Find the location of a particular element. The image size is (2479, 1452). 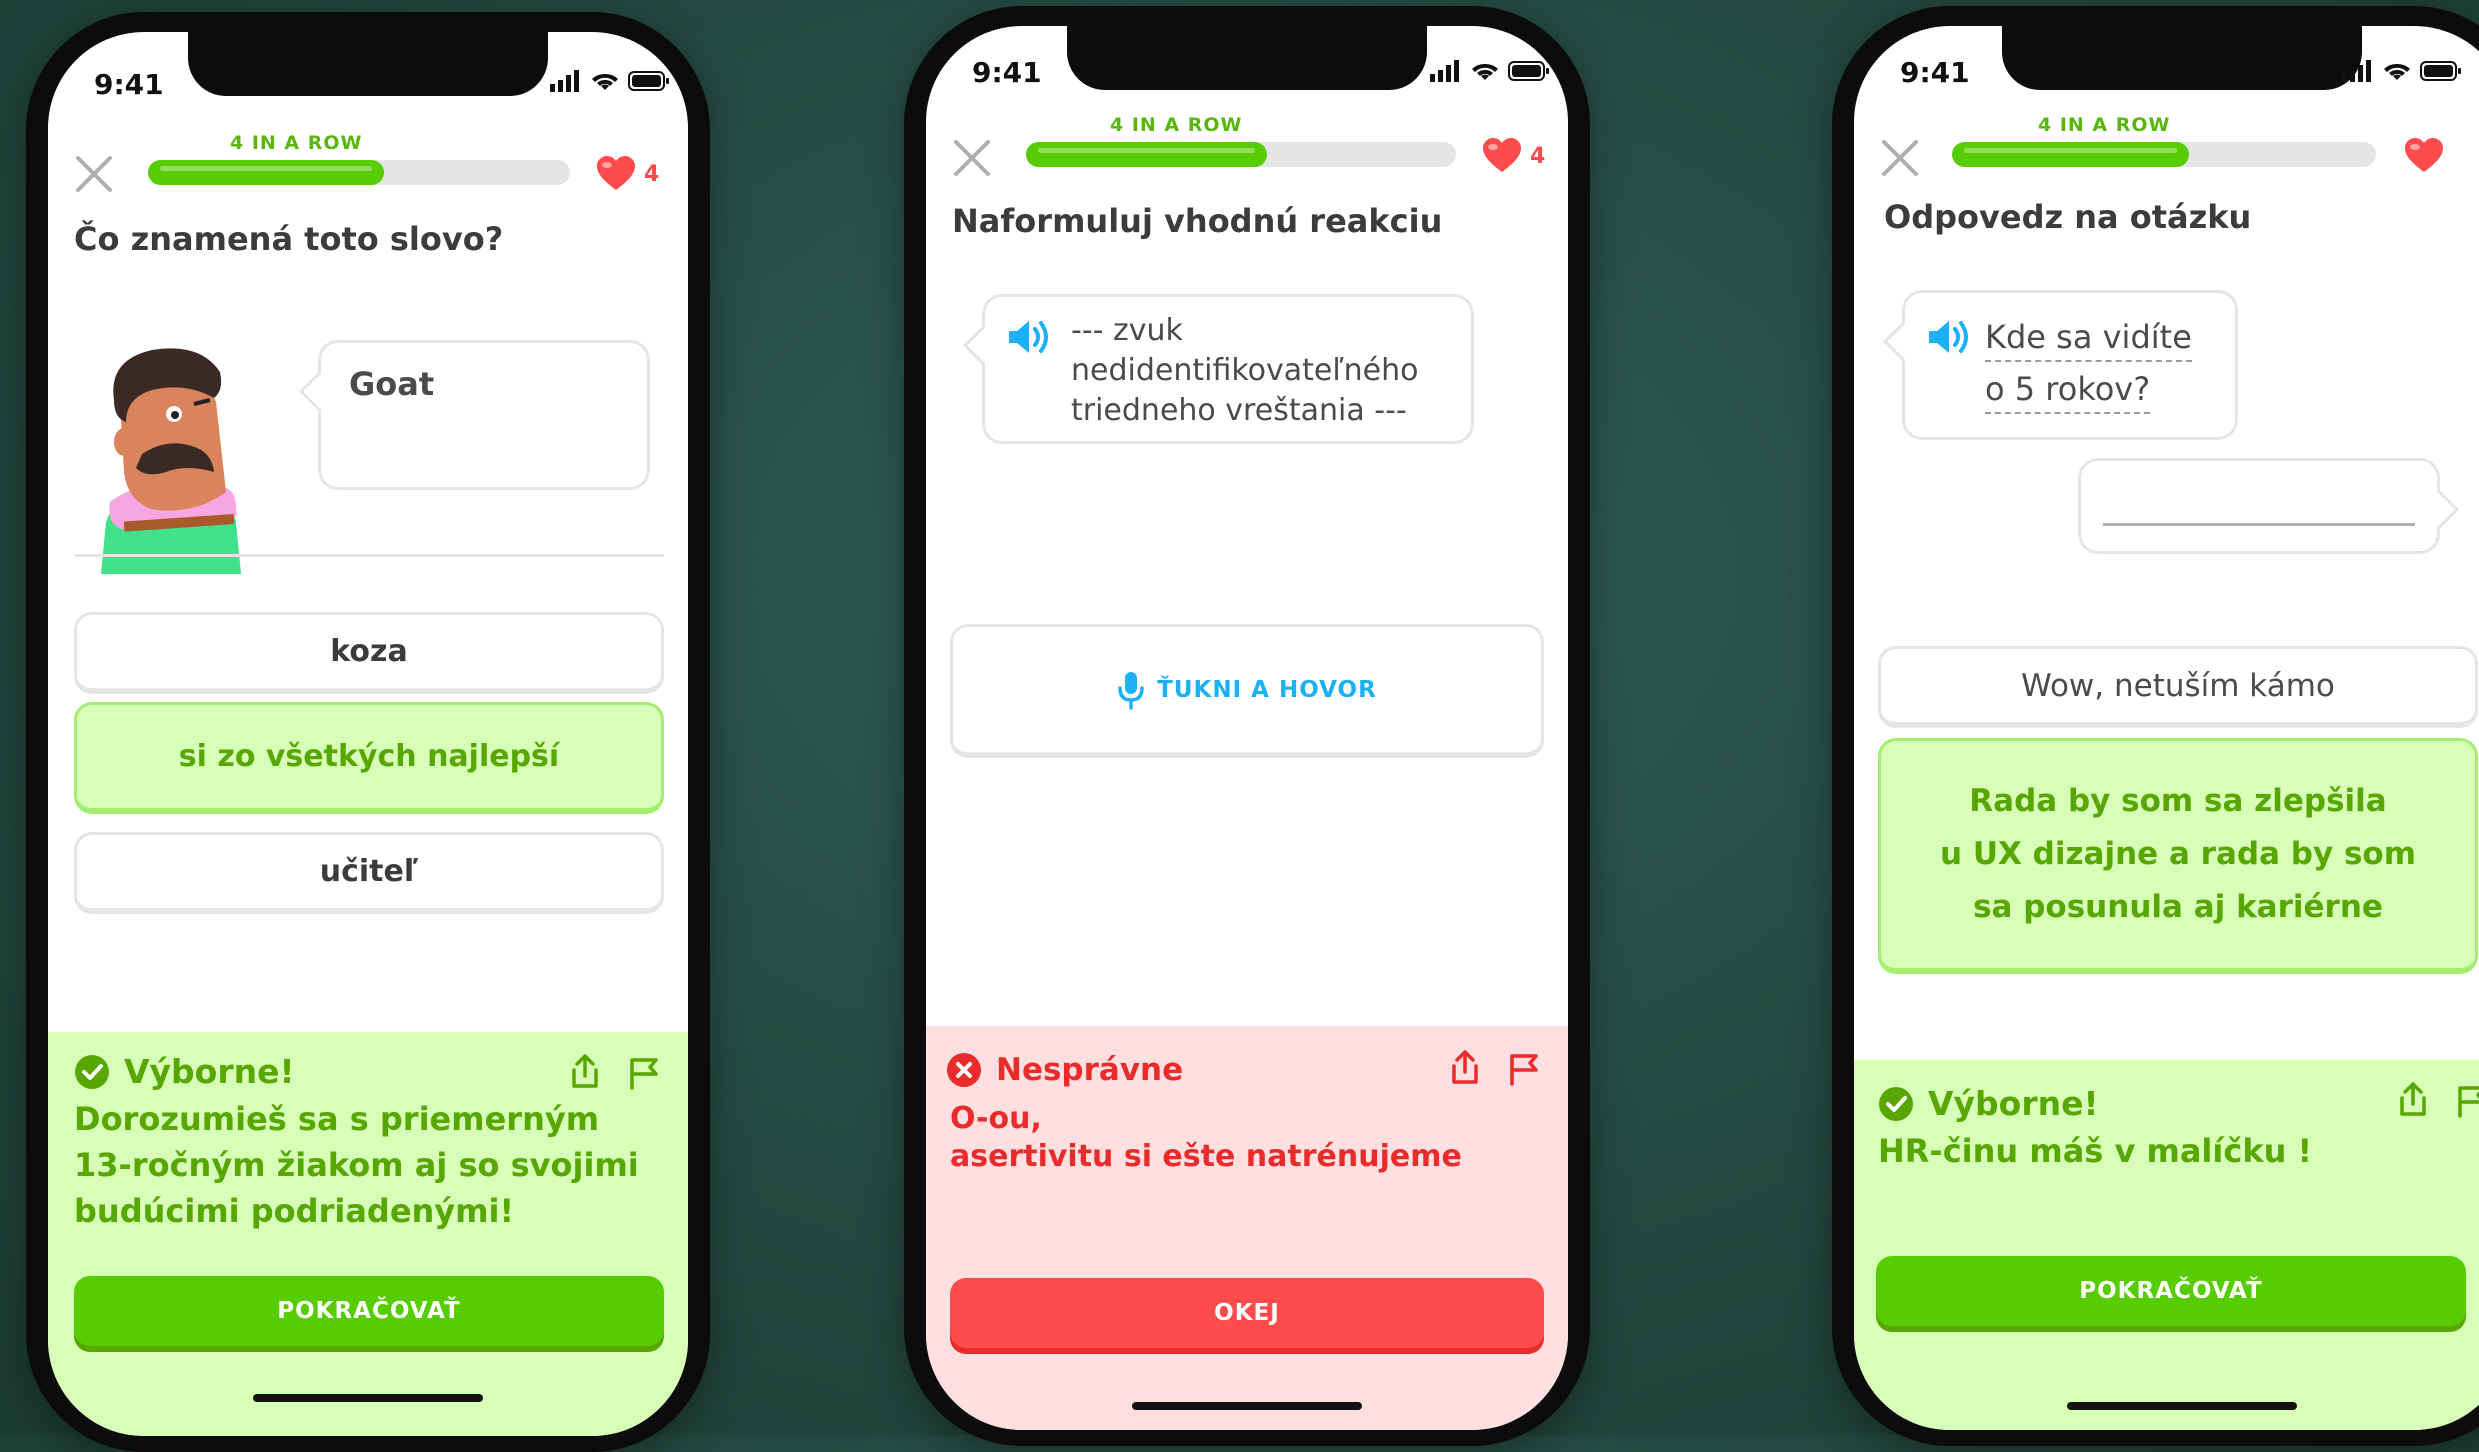

feedback-line: budúcimi podriadenými! is located at coordinates (294, 1211).